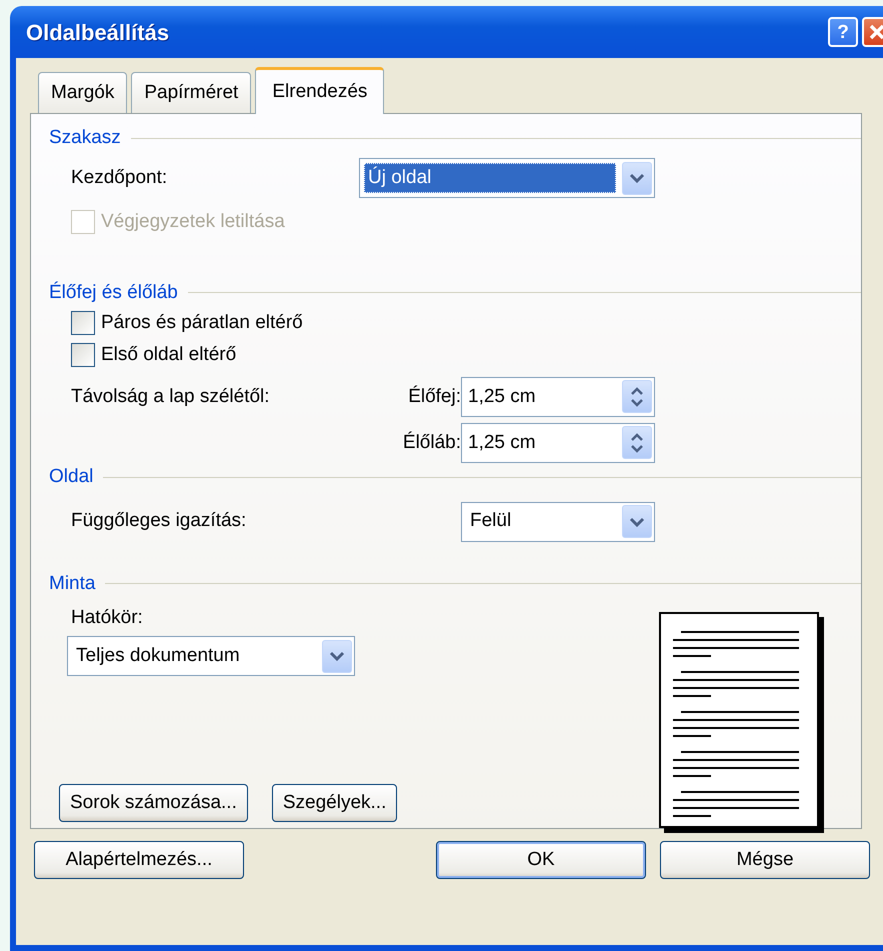  Describe the element at coordinates (85, 138) in the screenshot. I see `section-heading: Szakasz` at that location.